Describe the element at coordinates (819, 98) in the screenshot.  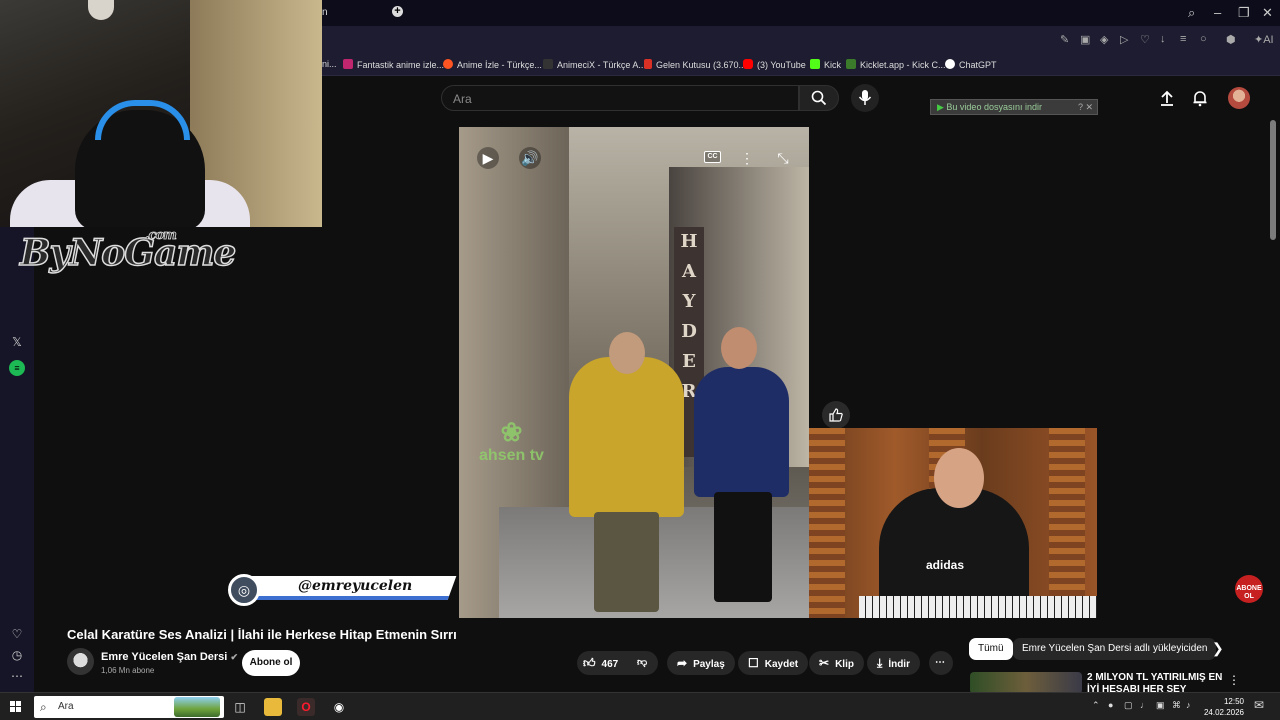
I see `search-button` at that location.